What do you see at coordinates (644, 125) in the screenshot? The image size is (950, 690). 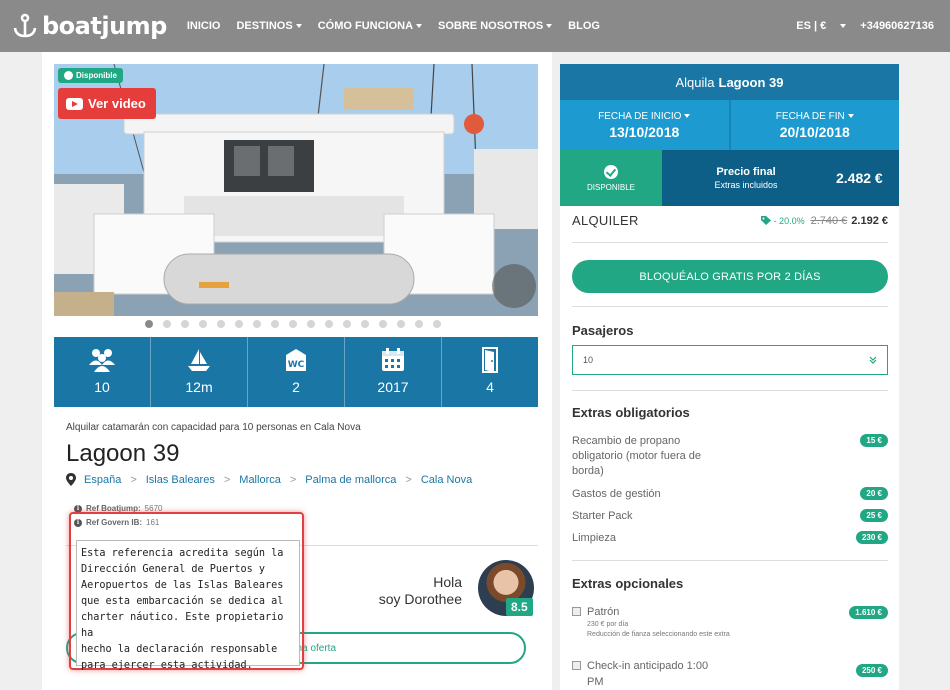 I see `start-date-picker: FECHA DE INICIO 13/10/2018` at bounding box center [644, 125].